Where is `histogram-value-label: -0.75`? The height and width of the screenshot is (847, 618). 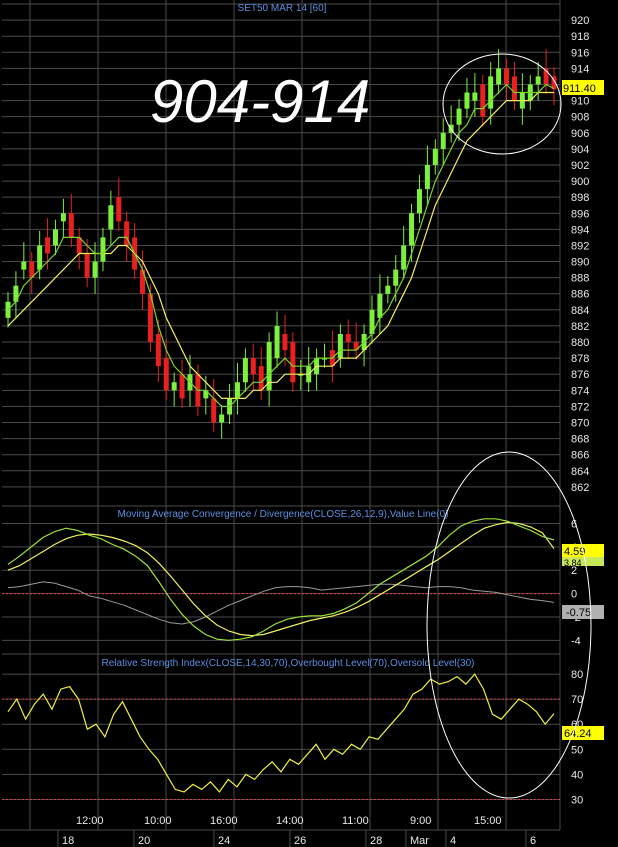 histogram-value-label: -0.75 is located at coordinates (578, 613).